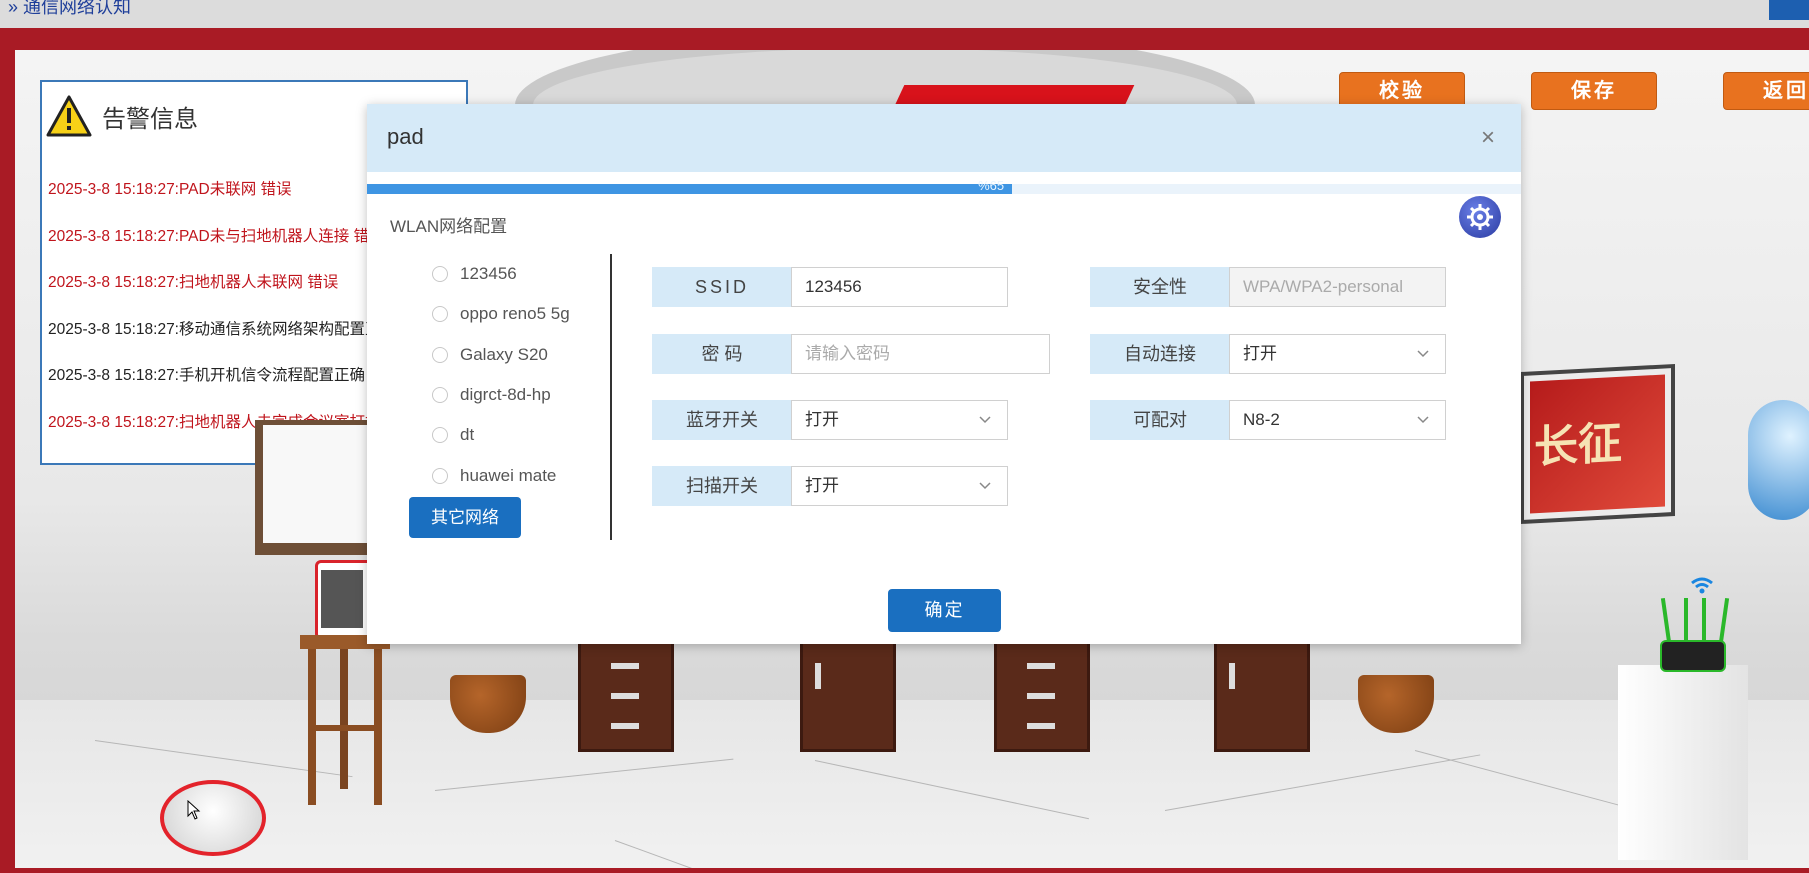 The image size is (1809, 873). Describe the element at coordinates (920, 354) in the screenshot. I see `password-field: 请输入密码` at that location.